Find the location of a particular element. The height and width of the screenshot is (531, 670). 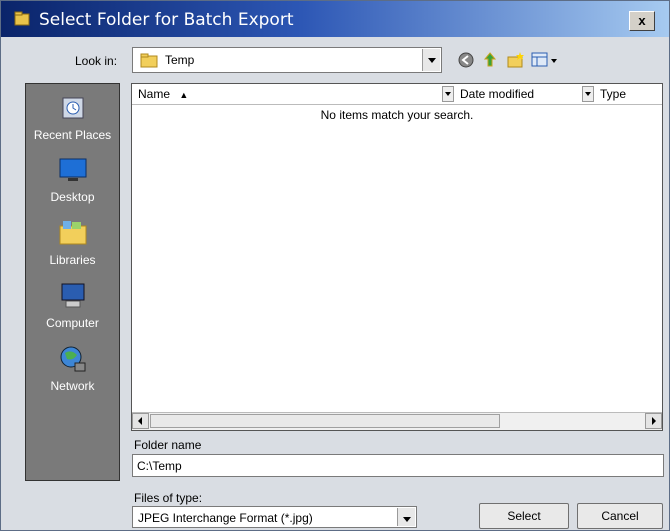

column-header-date-modified: Date modified is located at coordinates (497, 94).